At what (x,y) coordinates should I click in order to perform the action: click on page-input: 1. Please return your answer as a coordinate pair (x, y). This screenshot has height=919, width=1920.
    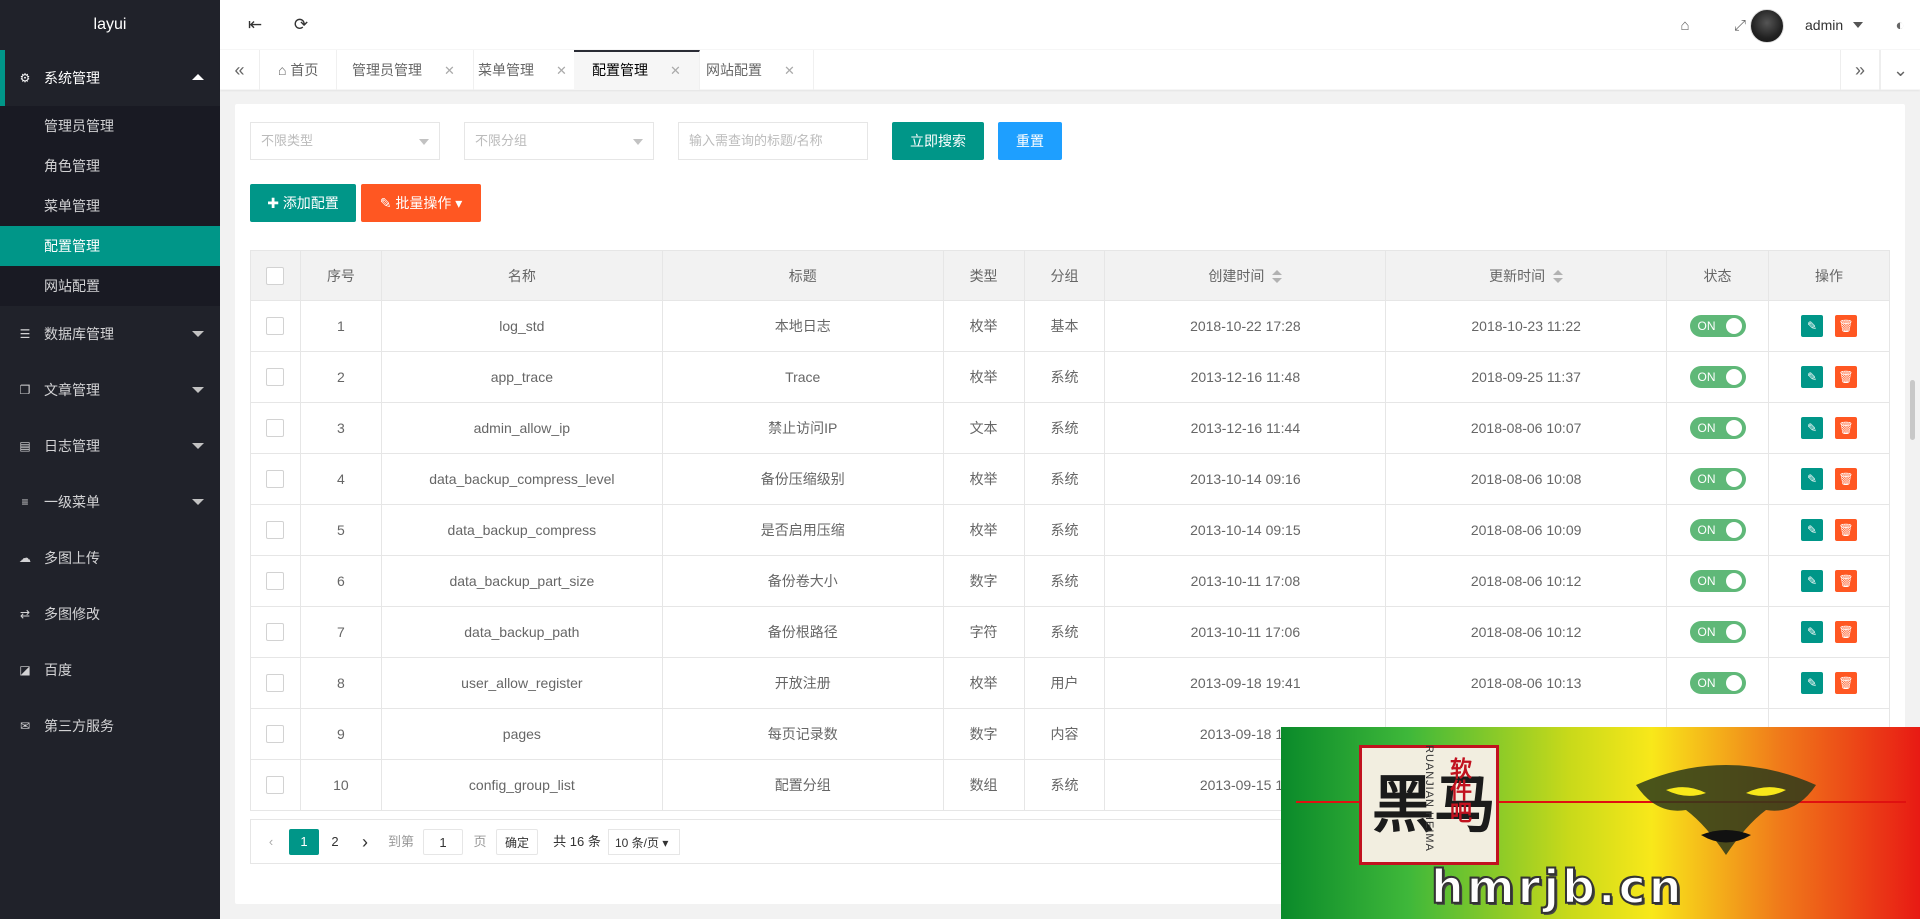
    Looking at the image, I should click on (443, 842).